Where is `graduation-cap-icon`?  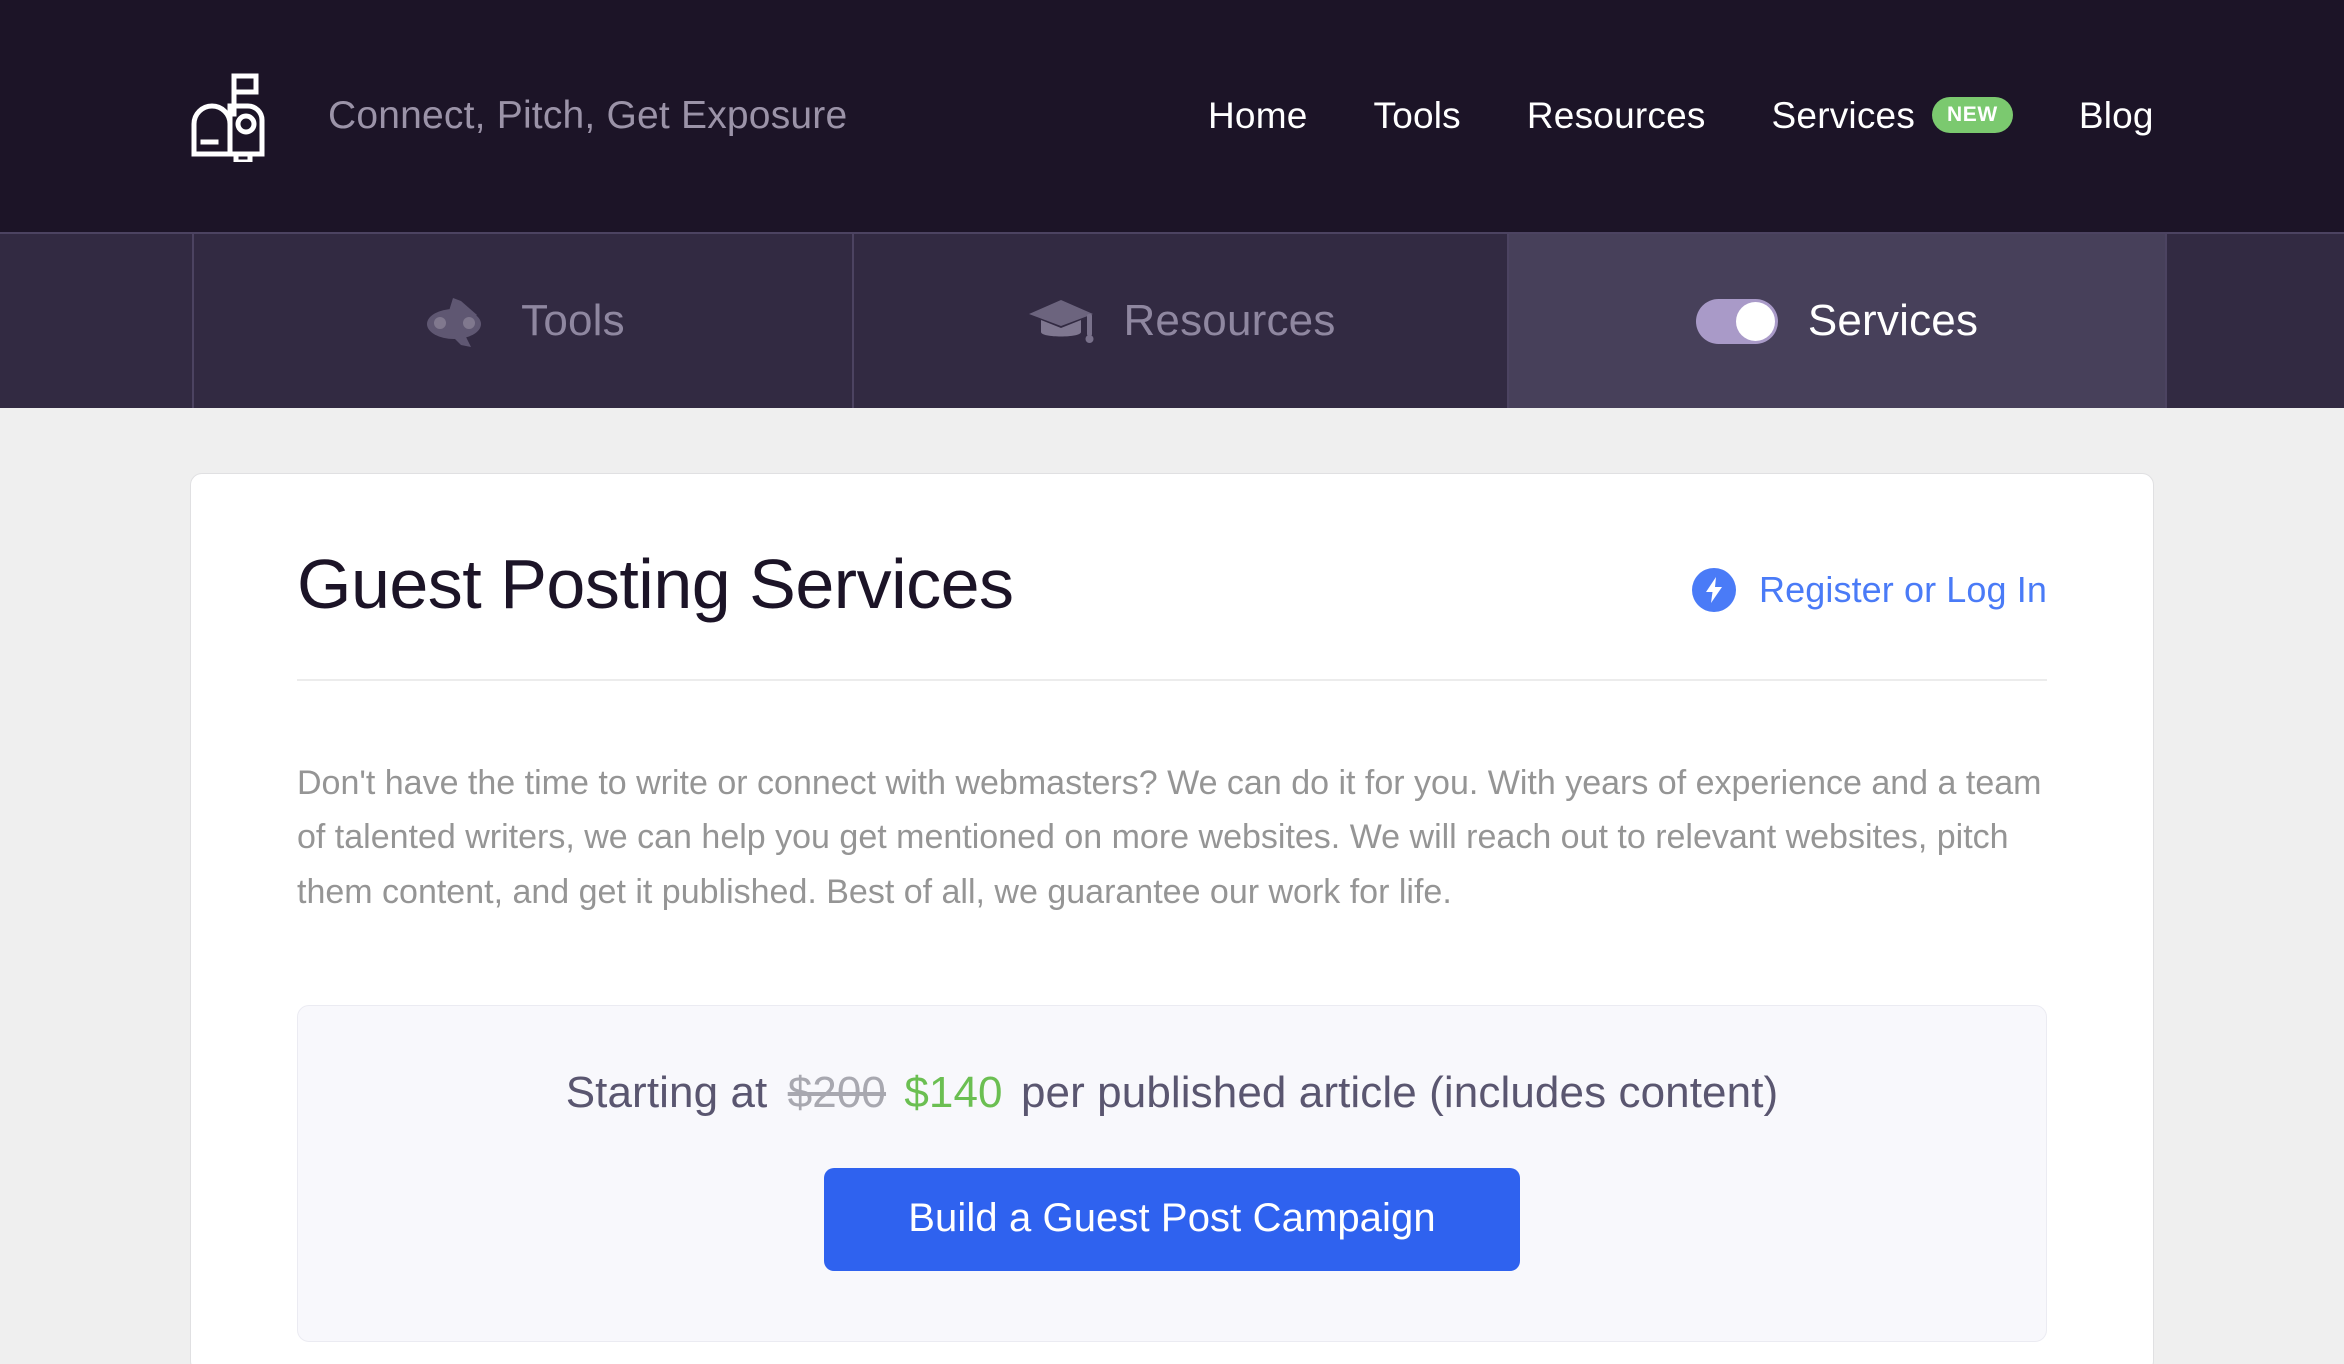
graduation-cap-icon is located at coordinates (1061, 321).